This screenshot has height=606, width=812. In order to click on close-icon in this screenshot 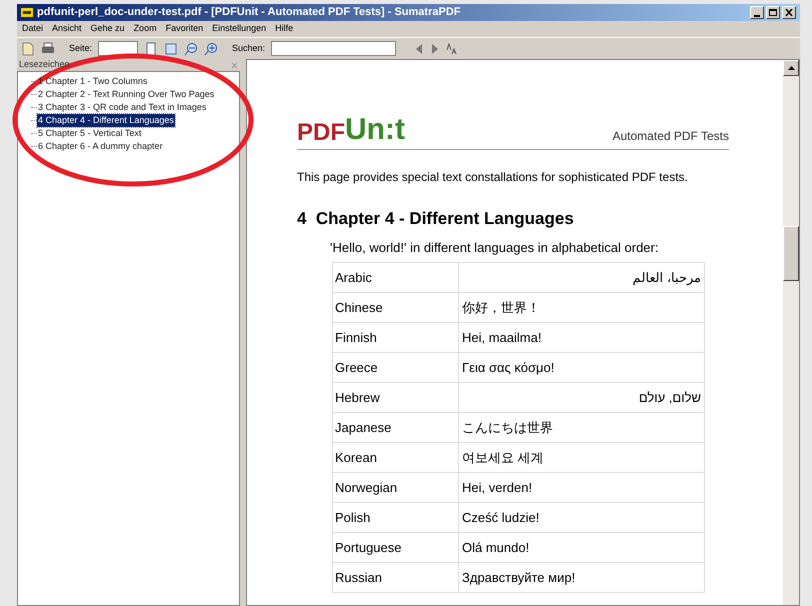, I will do `click(789, 12)`.